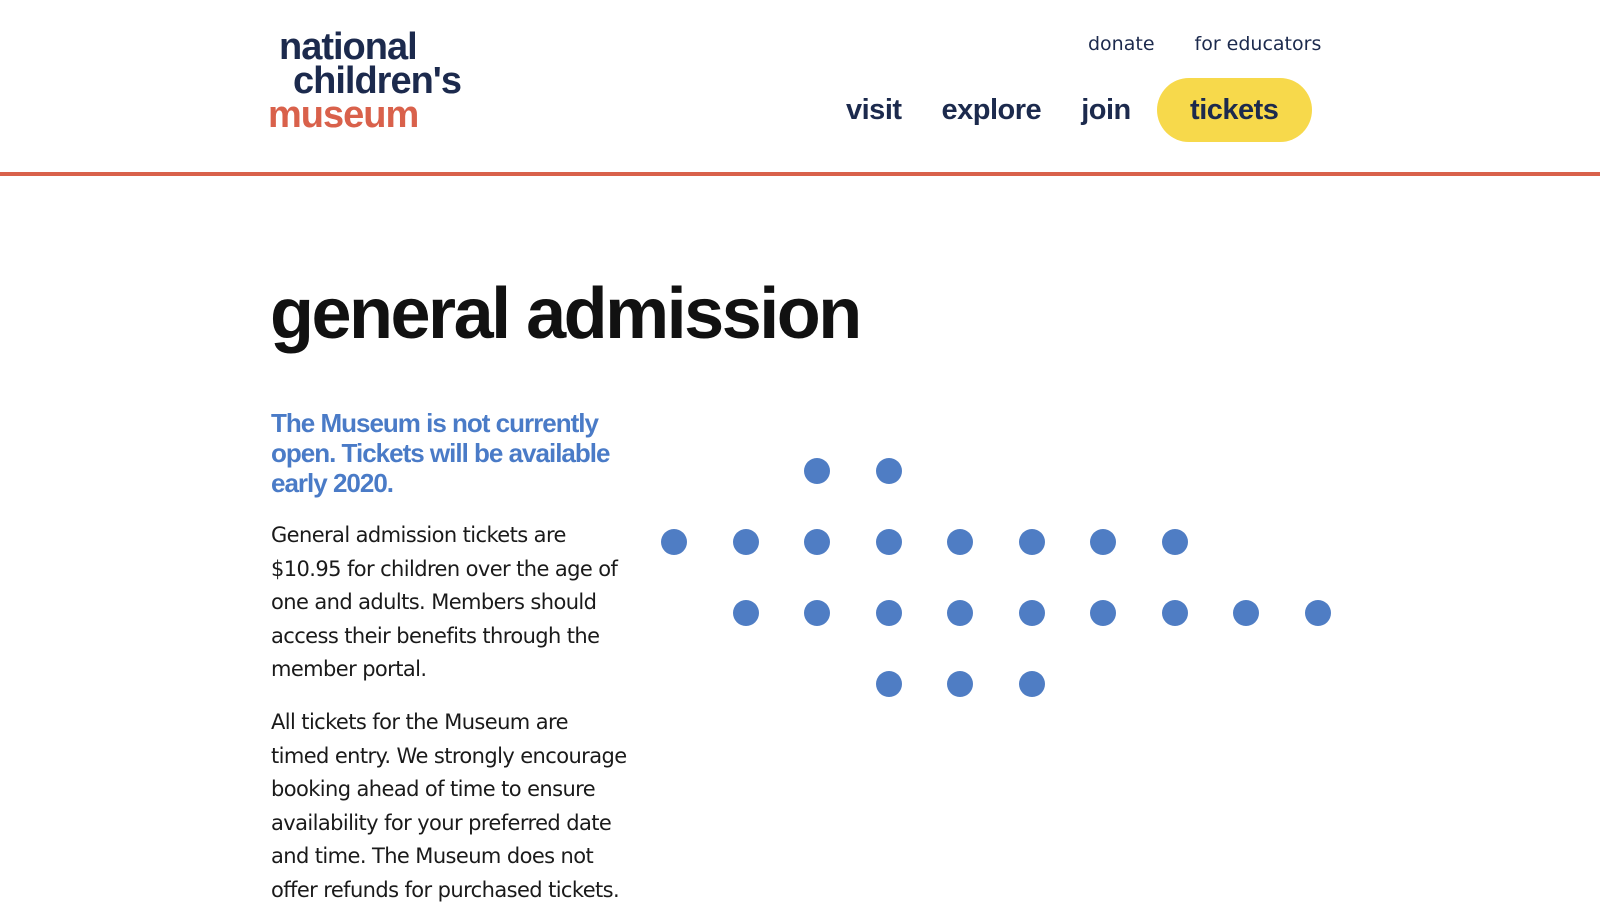 The height and width of the screenshot is (907, 1600). I want to click on tickets-button: tickets, so click(1234, 110).